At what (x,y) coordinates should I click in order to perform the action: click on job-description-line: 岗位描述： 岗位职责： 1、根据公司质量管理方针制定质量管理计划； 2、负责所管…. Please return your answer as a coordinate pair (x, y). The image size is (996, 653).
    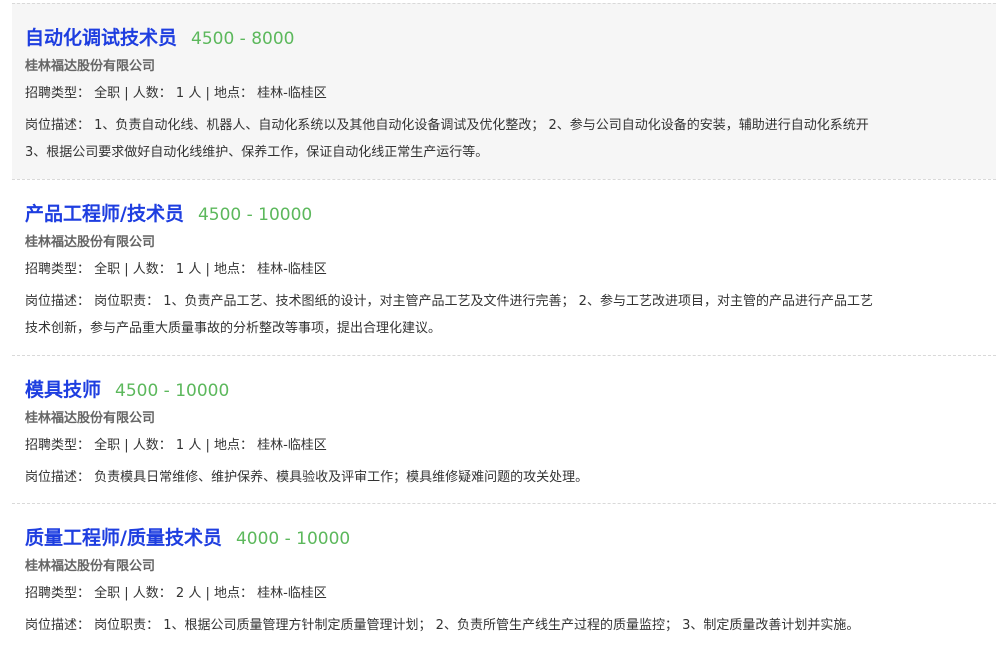
    Looking at the image, I should click on (442, 625).